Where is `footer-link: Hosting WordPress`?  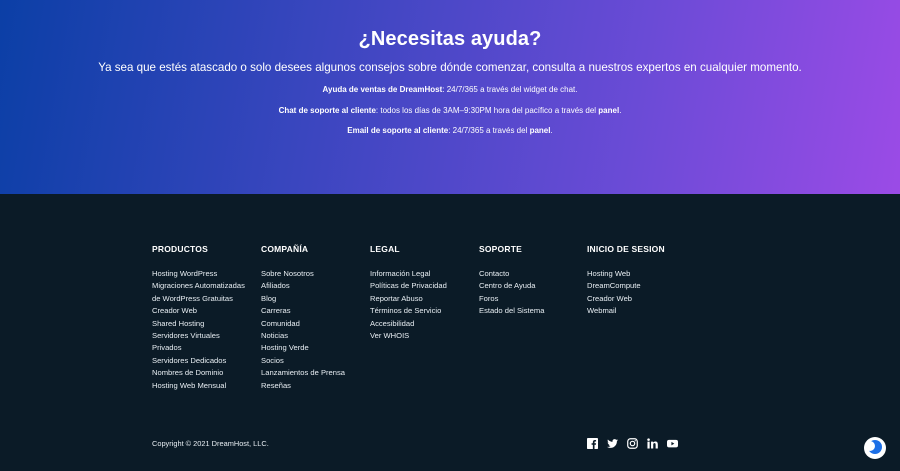 footer-link: Hosting WordPress is located at coordinates (198, 274).